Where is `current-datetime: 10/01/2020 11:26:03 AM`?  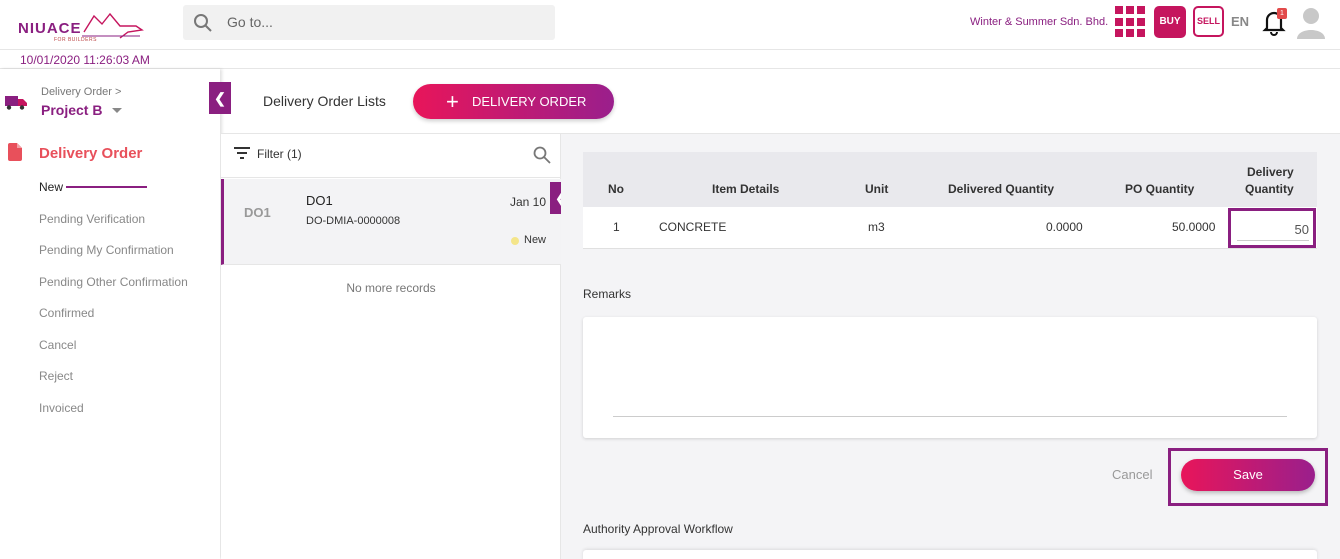 current-datetime: 10/01/2020 11:26:03 AM is located at coordinates (85, 60).